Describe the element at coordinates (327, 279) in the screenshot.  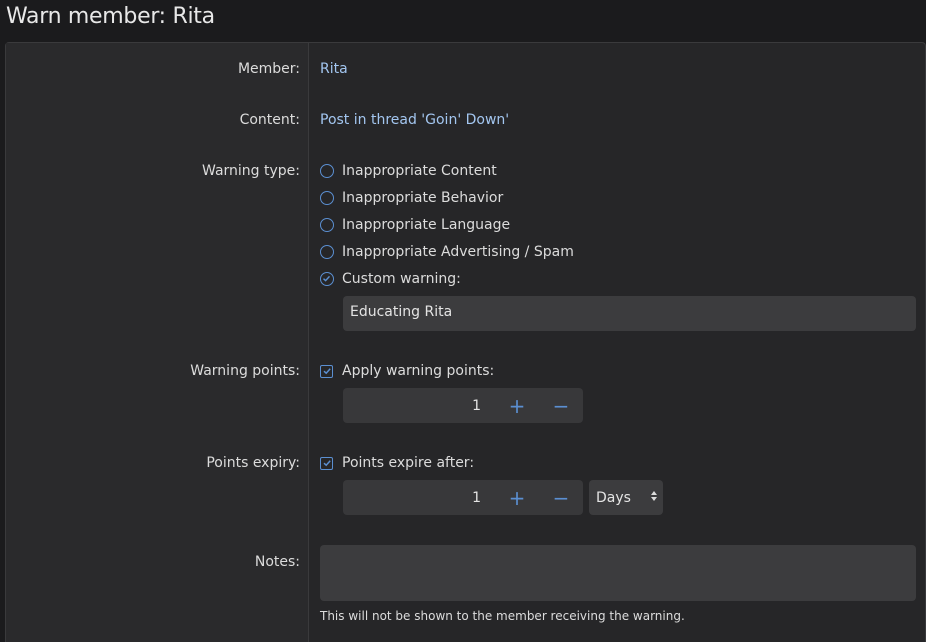
I see `radio-checked-icon` at that location.